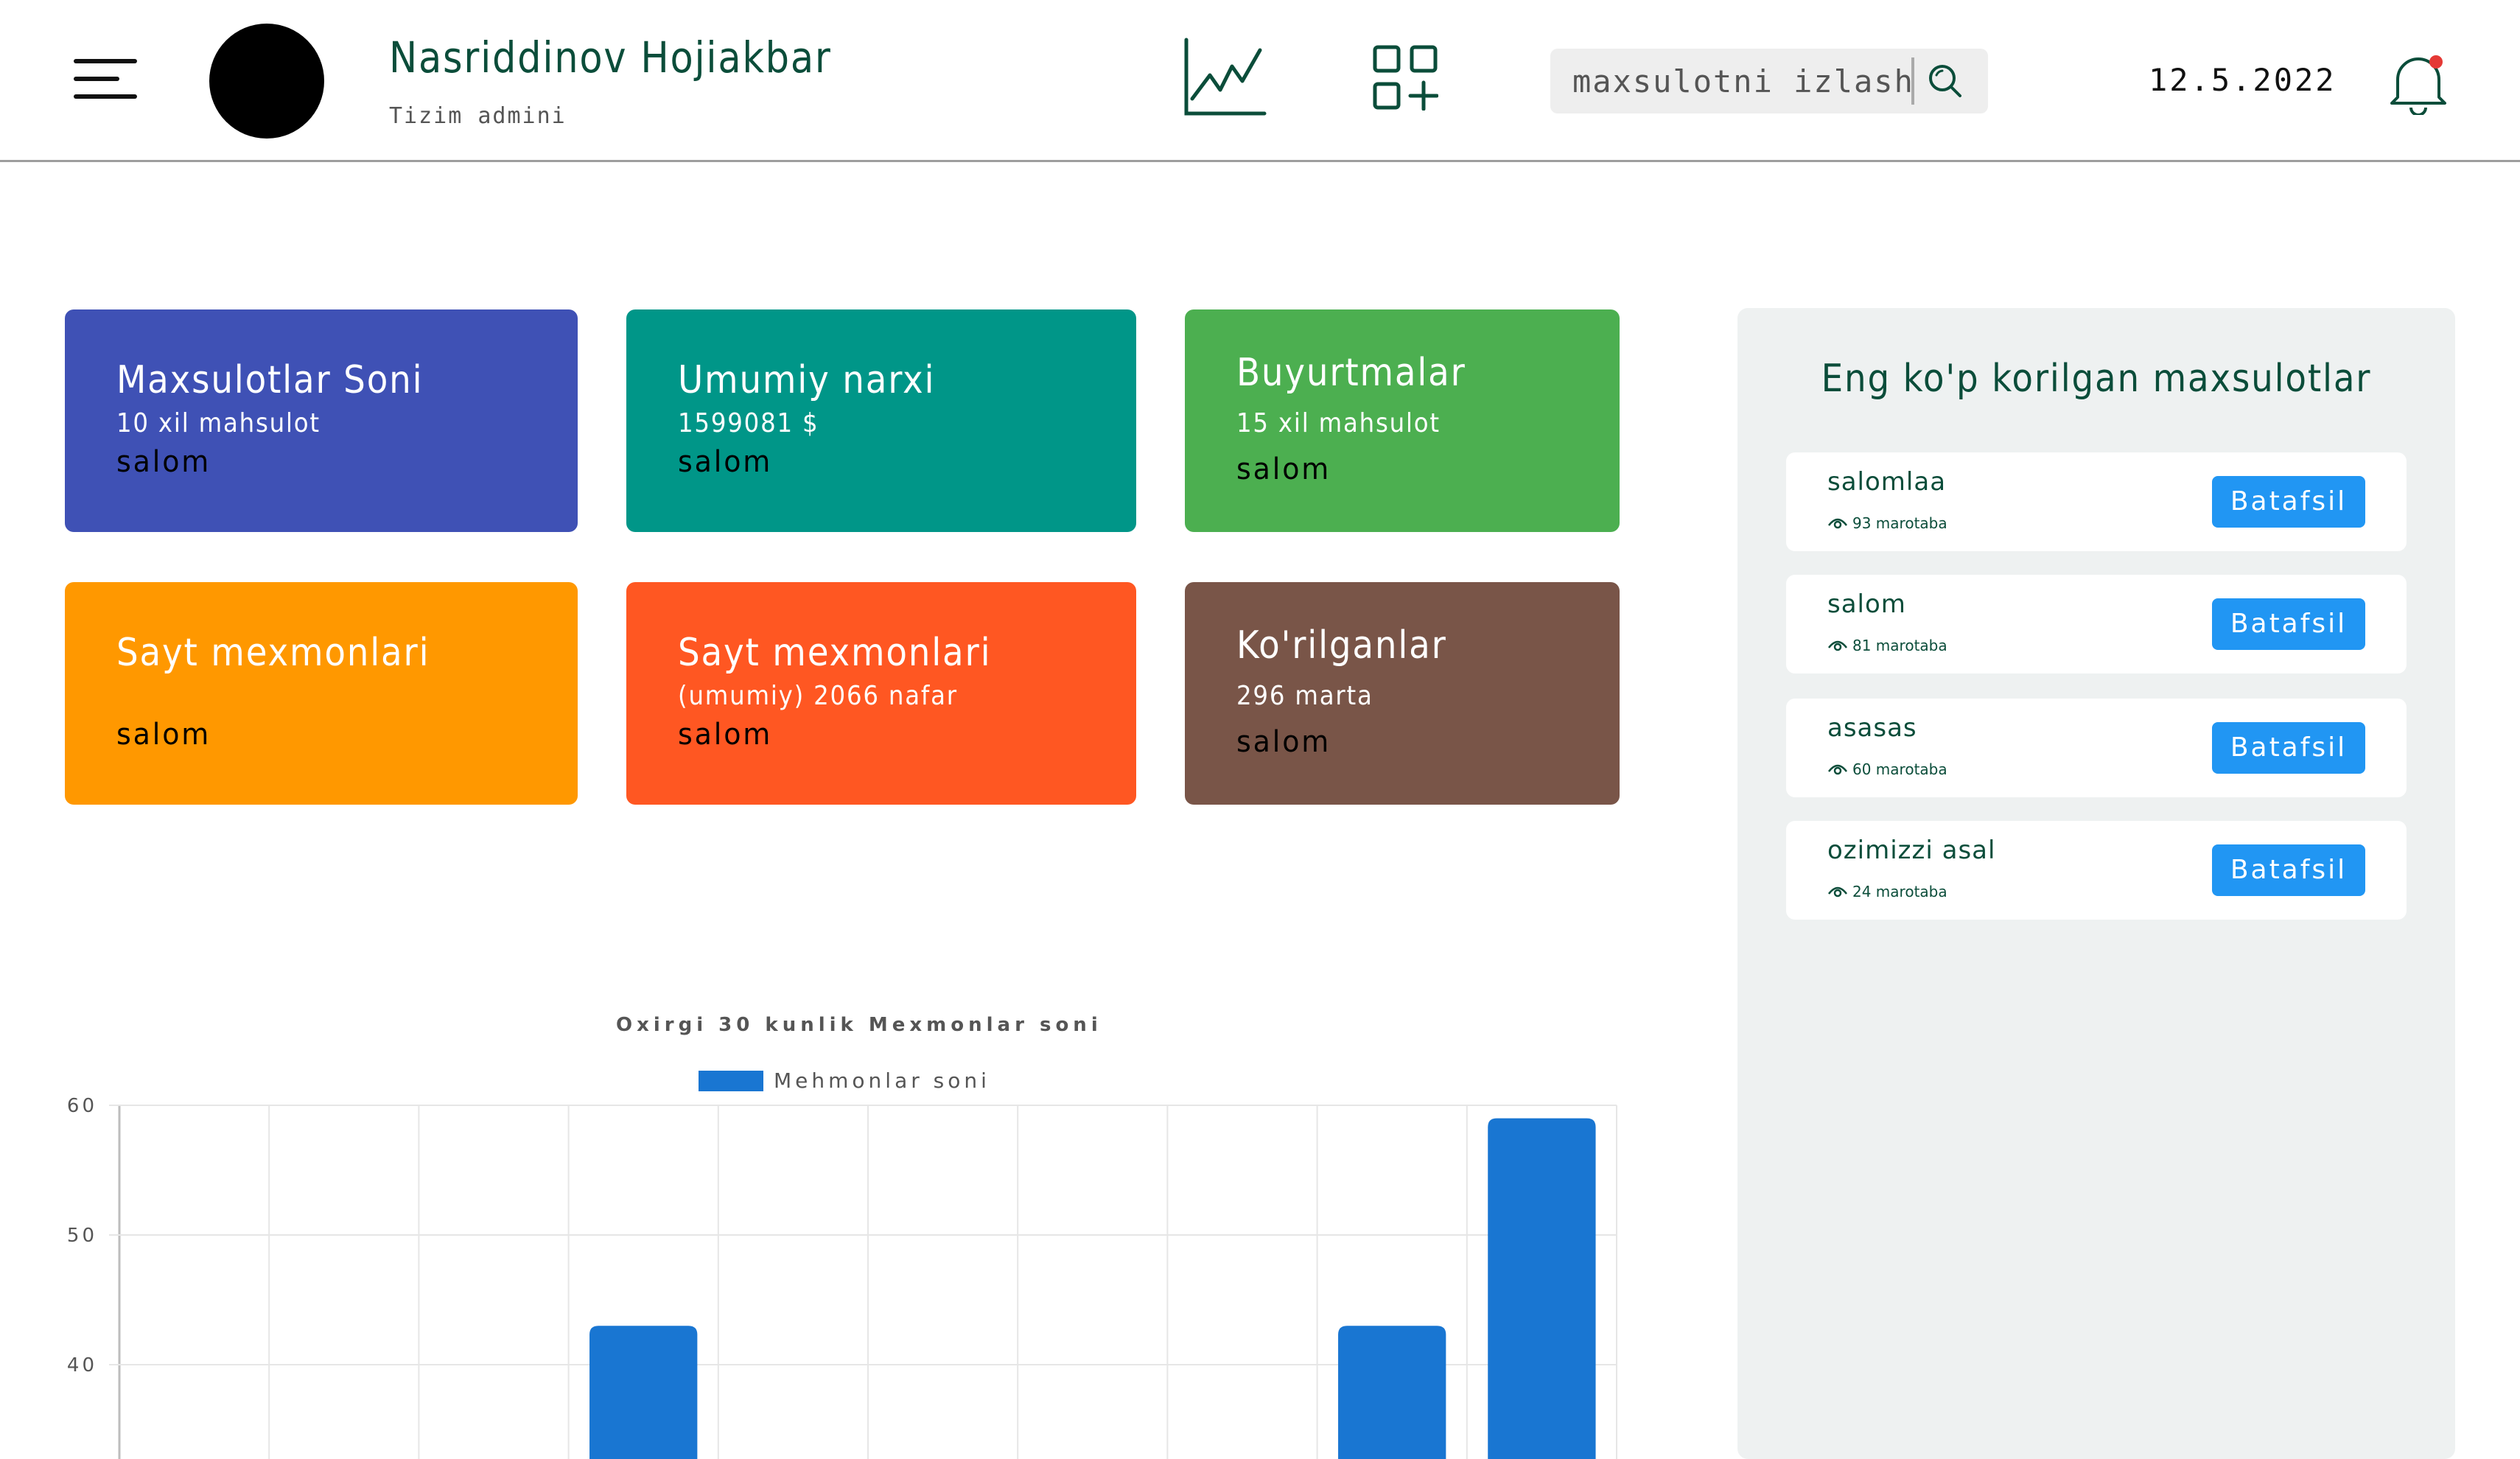 Image resolution: width=2520 pixels, height=1459 pixels. What do you see at coordinates (1899, 892) in the screenshot?
I see `views-text: 24 marotaba` at bounding box center [1899, 892].